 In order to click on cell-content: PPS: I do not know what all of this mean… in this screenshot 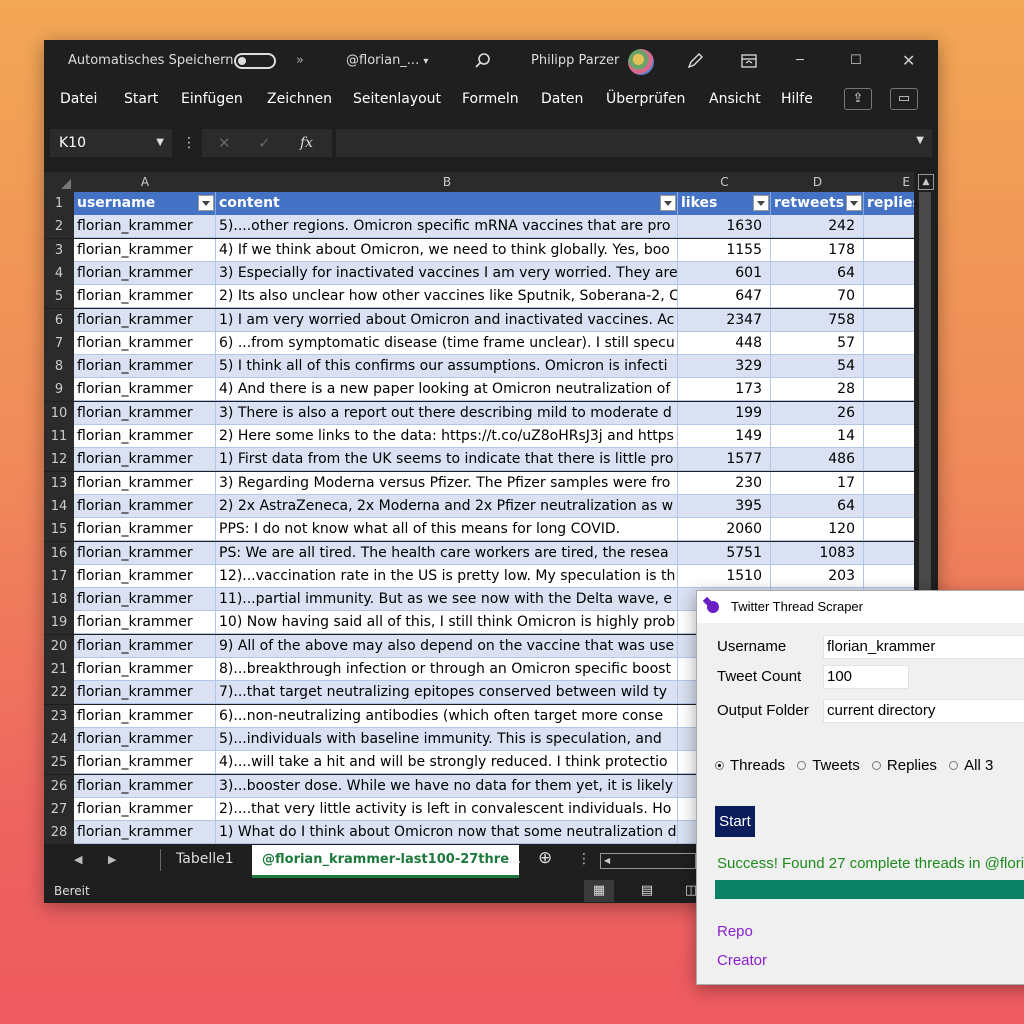, I will do `click(447, 530)`.